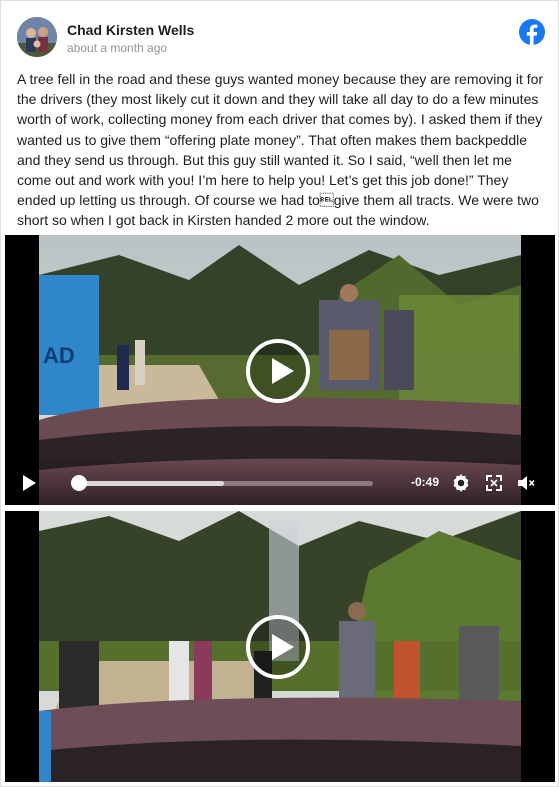 The image size is (559, 787). I want to click on svg-text: AD, so click(59, 355).